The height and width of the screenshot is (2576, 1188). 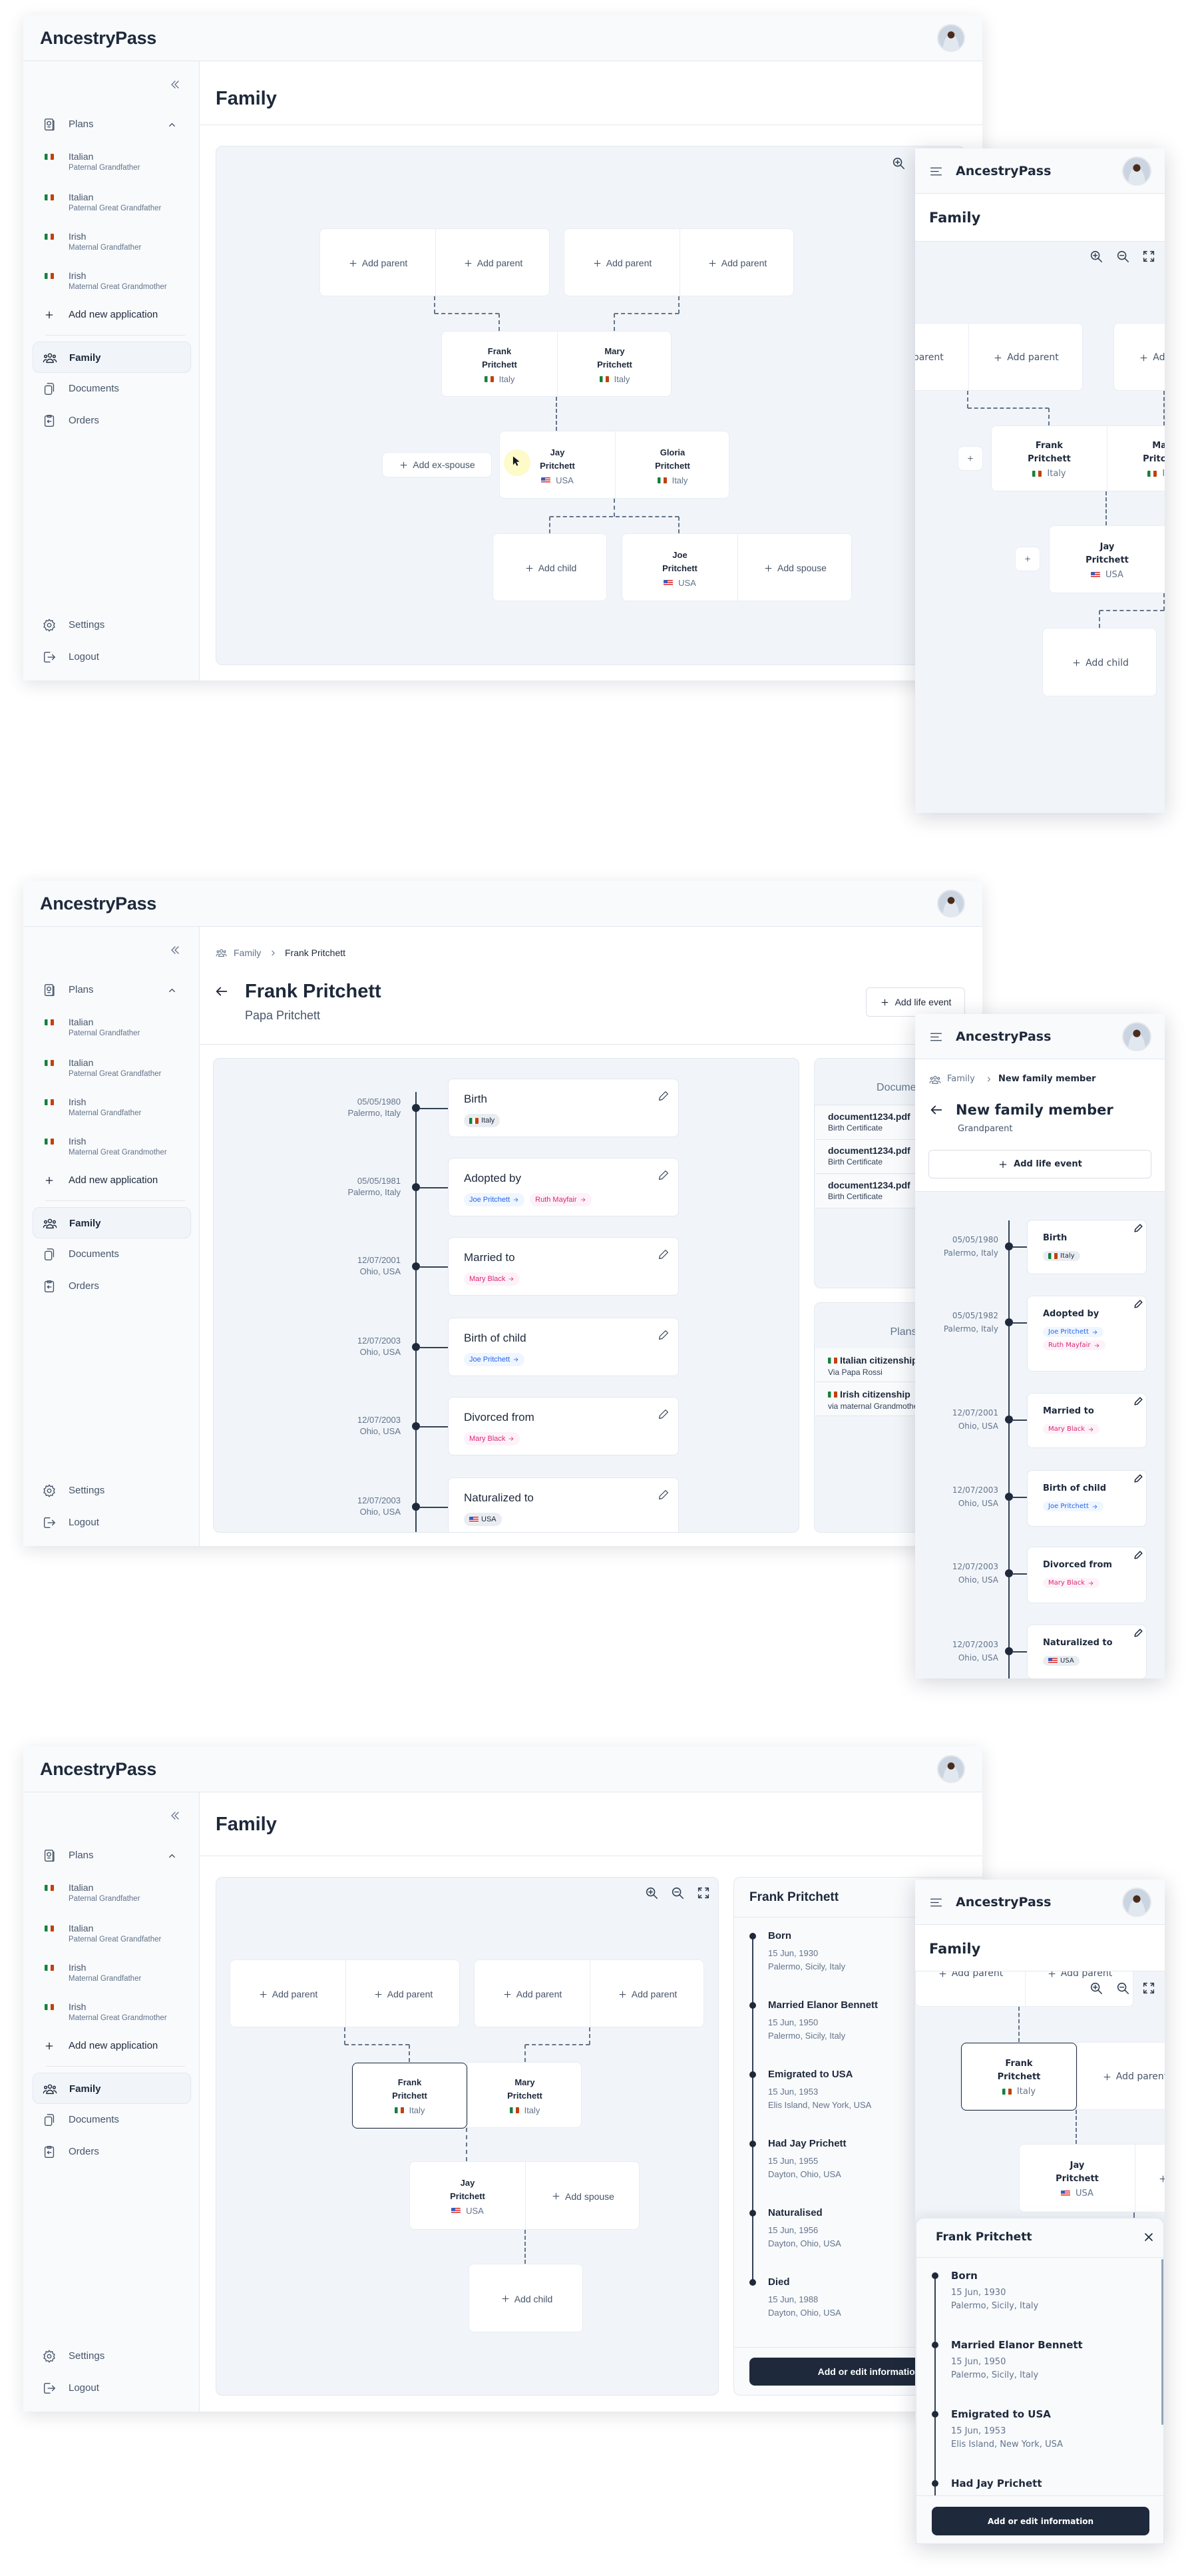 What do you see at coordinates (1087, 1575) in the screenshot?
I see `life-event-card: Divorced from Mary Black` at bounding box center [1087, 1575].